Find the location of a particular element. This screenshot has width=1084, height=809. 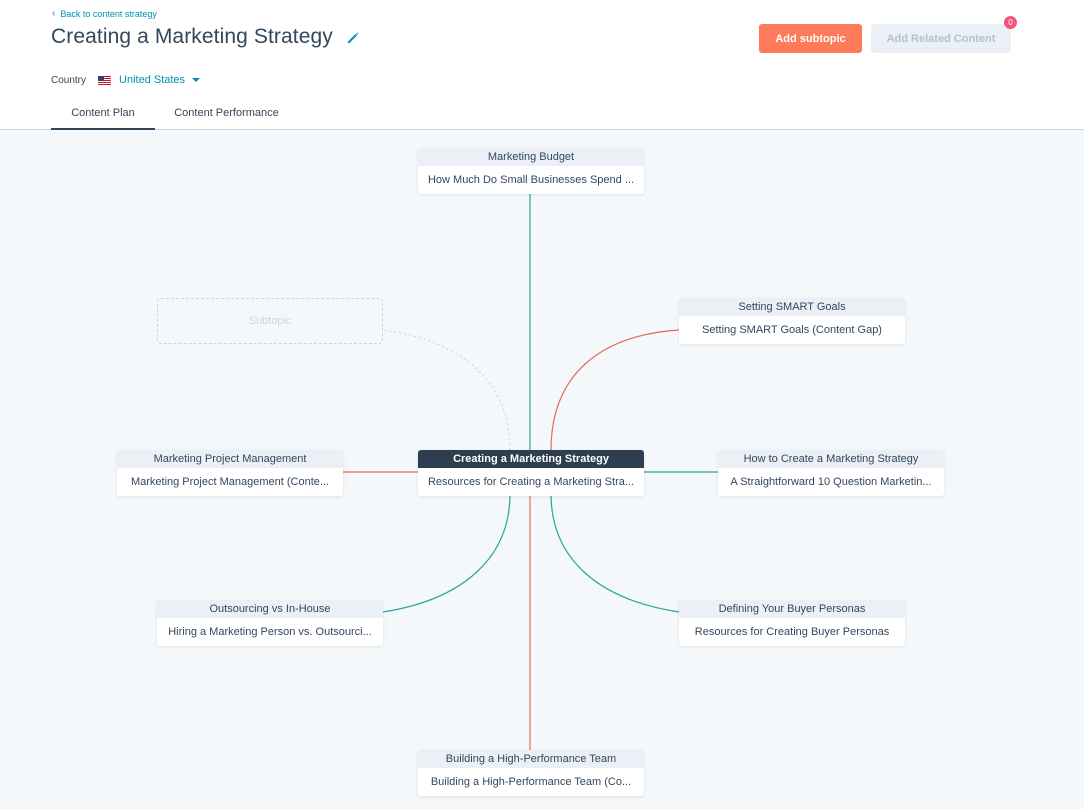

topic-label: Marketing Budget is located at coordinates (531, 157).